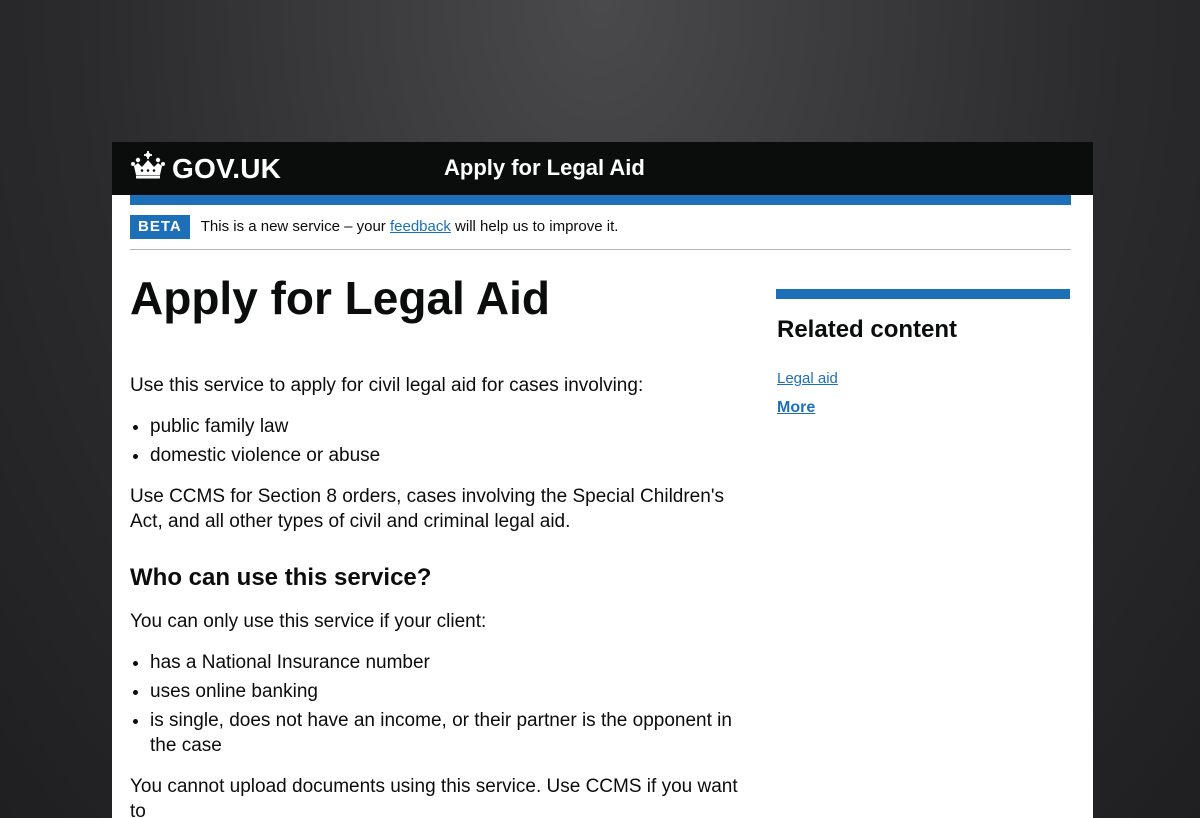 The height and width of the screenshot is (818, 1200). What do you see at coordinates (923, 353) in the screenshot?
I see `related-content: Related content Legal aid More` at bounding box center [923, 353].